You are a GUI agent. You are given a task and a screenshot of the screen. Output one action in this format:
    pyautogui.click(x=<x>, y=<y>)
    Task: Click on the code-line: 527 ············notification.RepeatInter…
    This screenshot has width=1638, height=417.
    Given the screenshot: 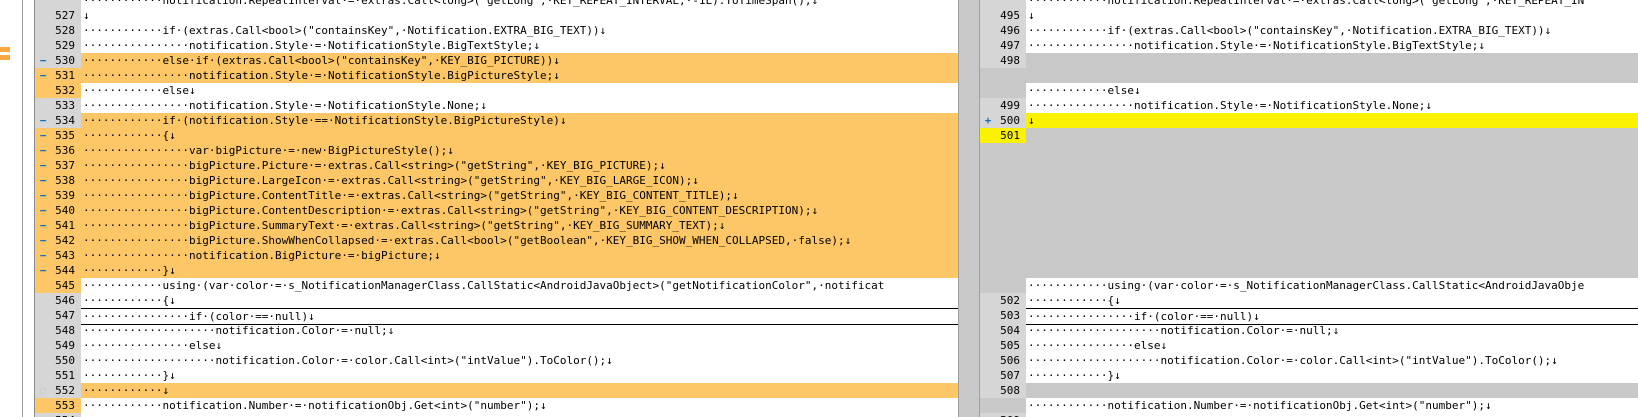 What is the action you would take?
    pyautogui.click(x=496, y=11)
    